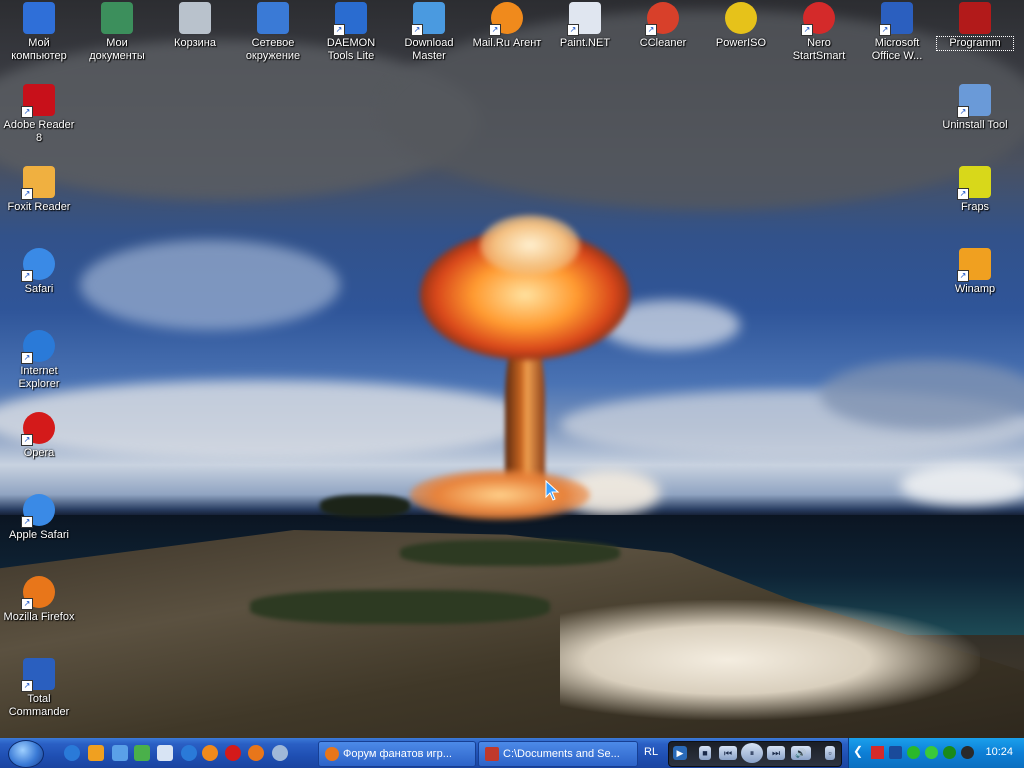 The height and width of the screenshot is (768, 1024). What do you see at coordinates (975, 43) in the screenshot?
I see `icon-label: Programm` at bounding box center [975, 43].